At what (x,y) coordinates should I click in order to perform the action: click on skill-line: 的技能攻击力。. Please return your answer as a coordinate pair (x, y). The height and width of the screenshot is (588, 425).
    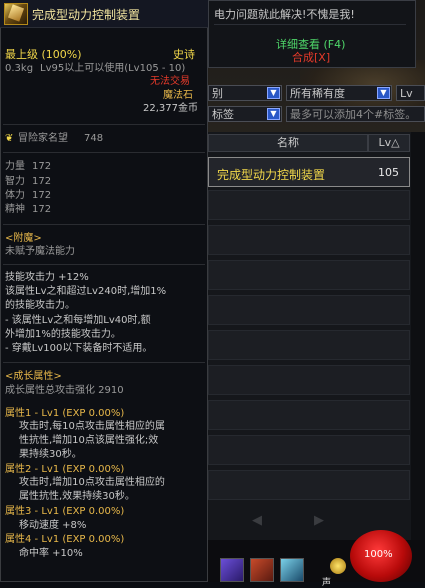
    Looking at the image, I should click on (40, 305).